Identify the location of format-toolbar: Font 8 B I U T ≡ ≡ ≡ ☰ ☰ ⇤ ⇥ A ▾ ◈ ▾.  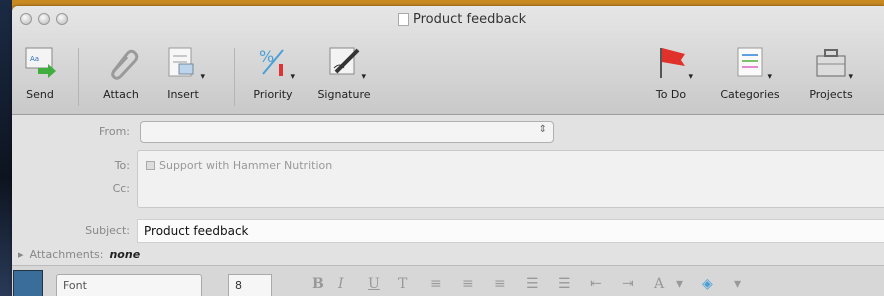
(448, 280).